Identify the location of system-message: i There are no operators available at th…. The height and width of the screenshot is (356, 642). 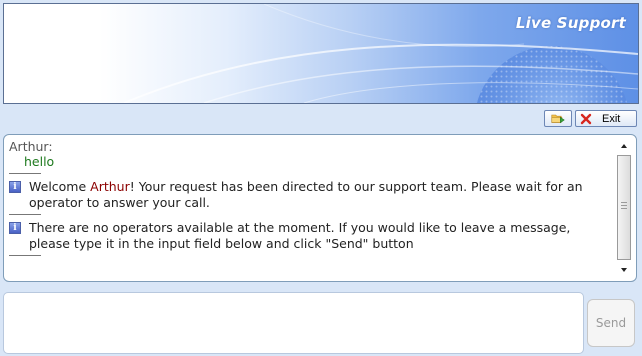
(311, 236).